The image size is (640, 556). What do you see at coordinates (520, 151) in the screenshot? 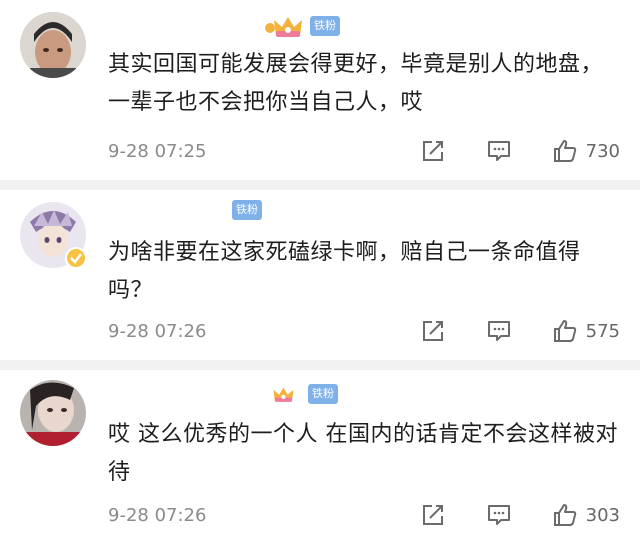
I see `comment-actions: 730` at bounding box center [520, 151].